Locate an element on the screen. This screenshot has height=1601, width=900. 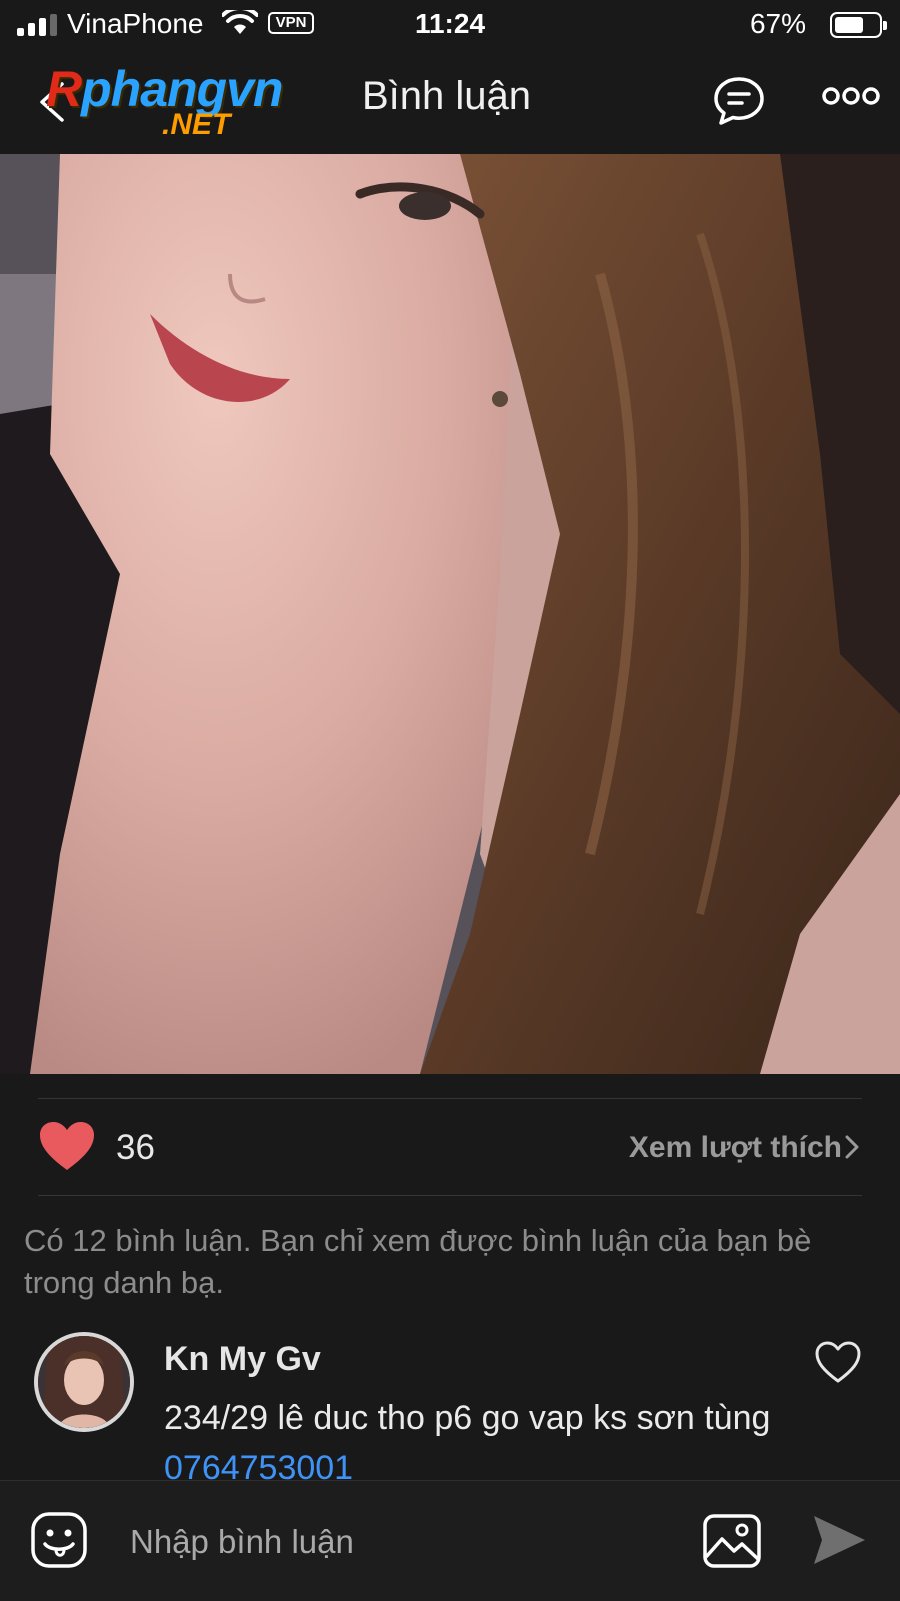
comment-author: Kn My Gv is located at coordinates (242, 1359).